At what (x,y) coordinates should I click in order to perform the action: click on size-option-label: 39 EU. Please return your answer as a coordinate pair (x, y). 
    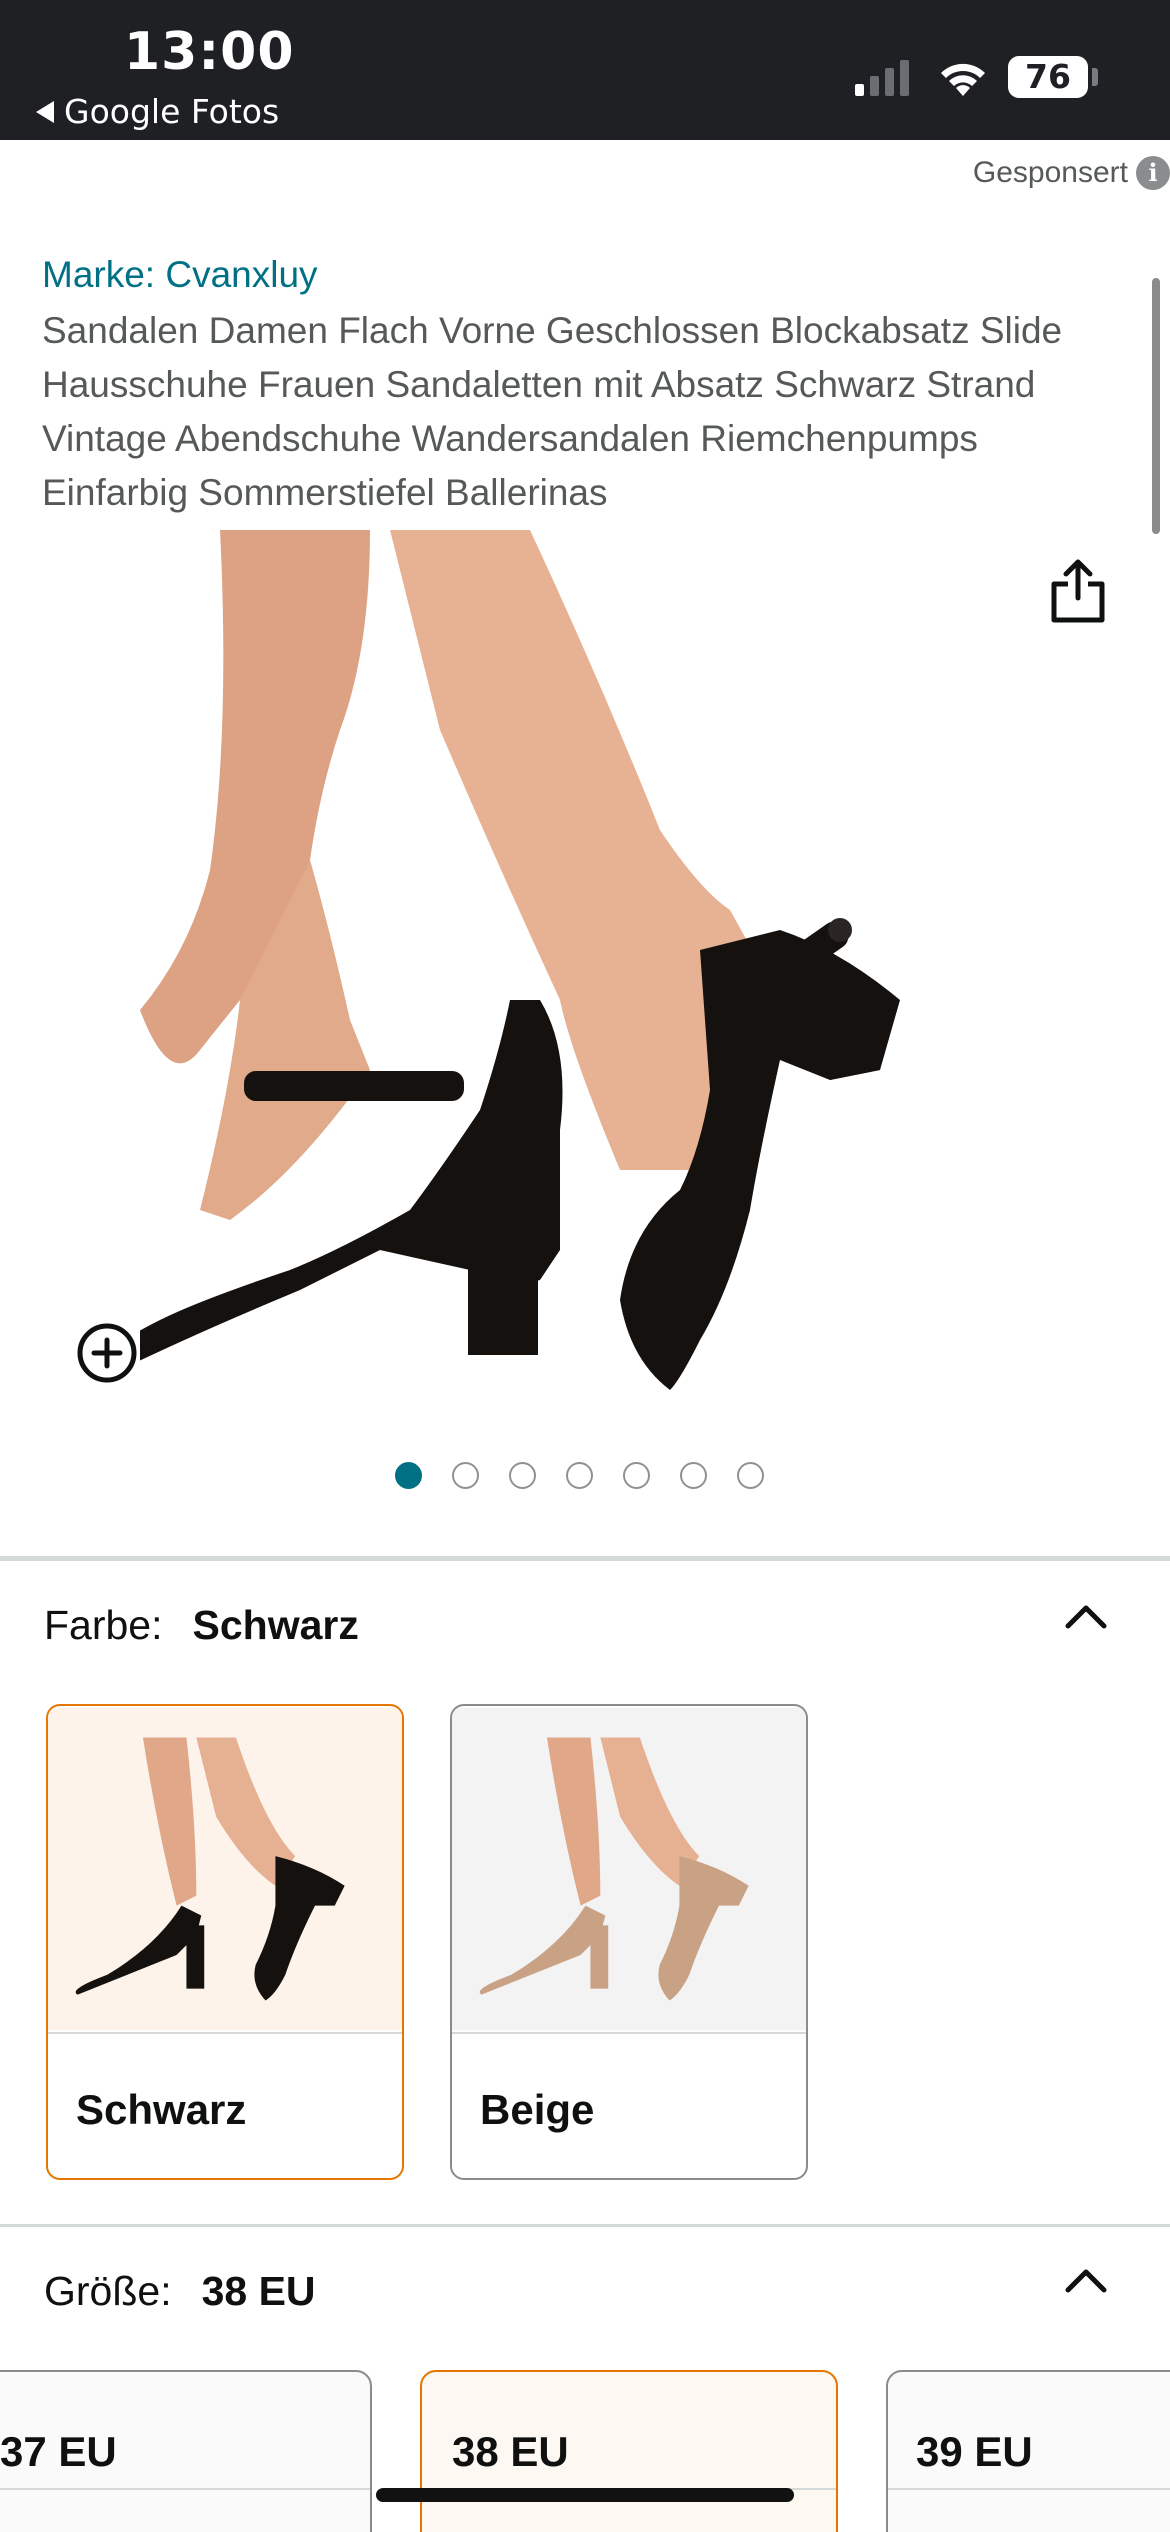
    Looking at the image, I should click on (974, 2451).